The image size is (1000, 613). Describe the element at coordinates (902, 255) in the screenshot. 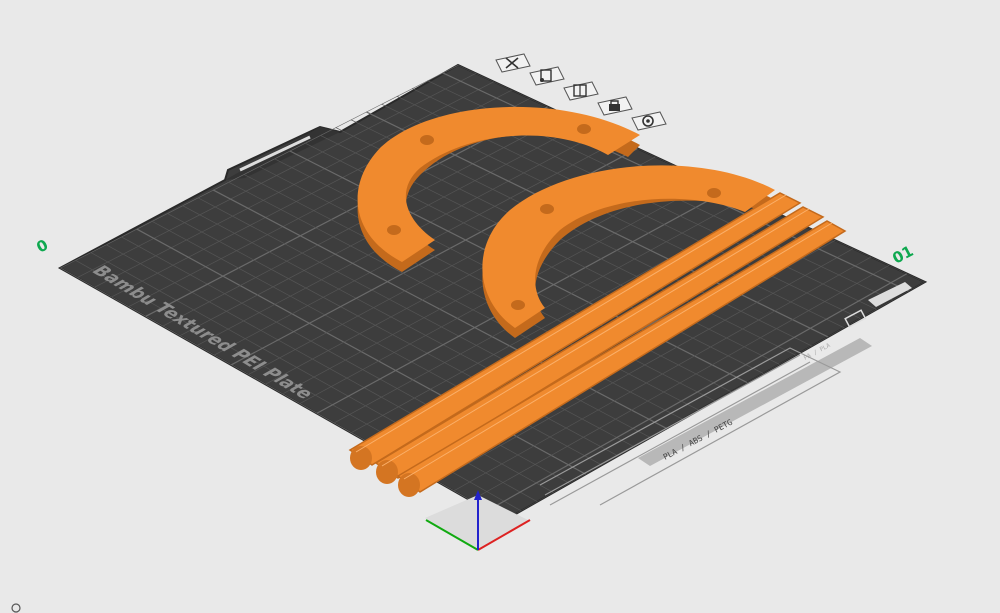

I see `plate-number-right: 01` at that location.